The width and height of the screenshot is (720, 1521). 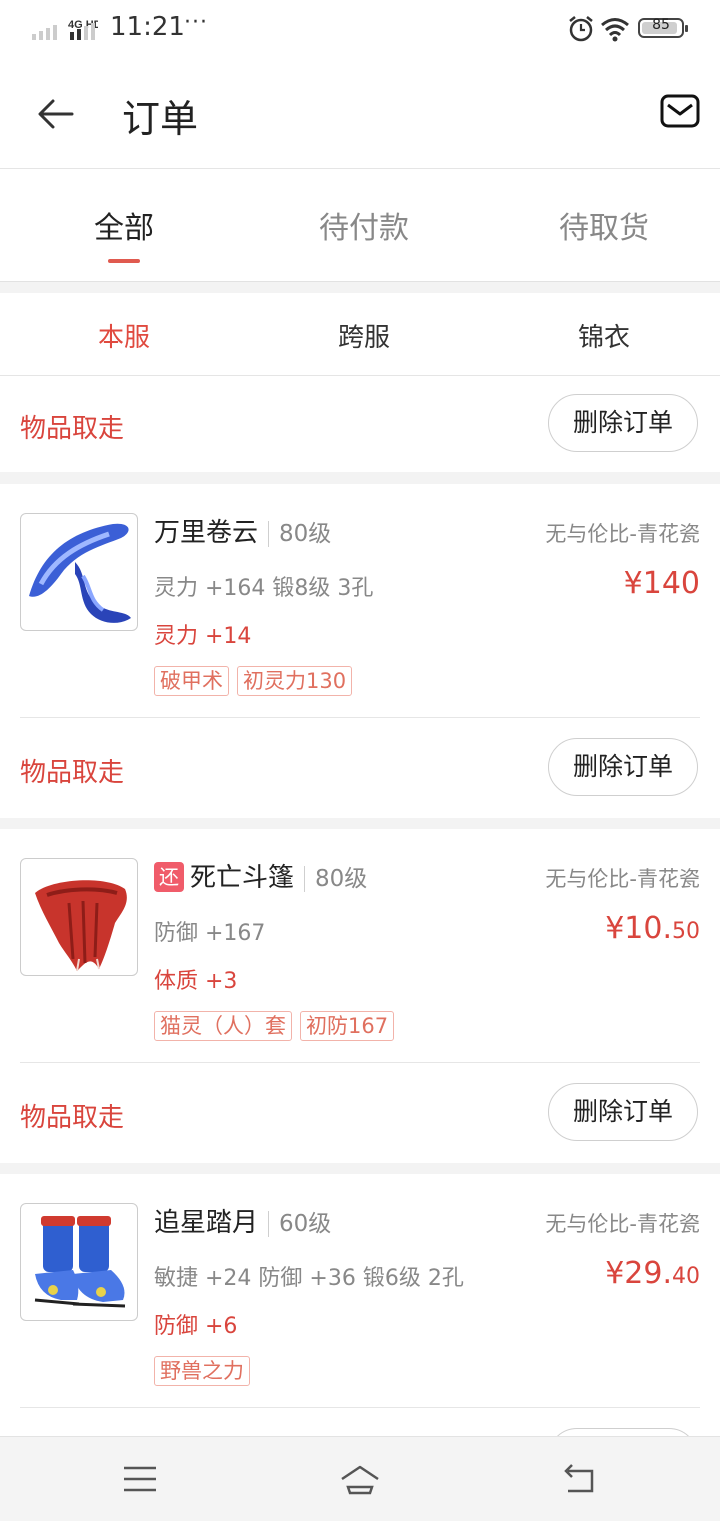 What do you see at coordinates (615, 30) in the screenshot?
I see `wifi-icon` at bounding box center [615, 30].